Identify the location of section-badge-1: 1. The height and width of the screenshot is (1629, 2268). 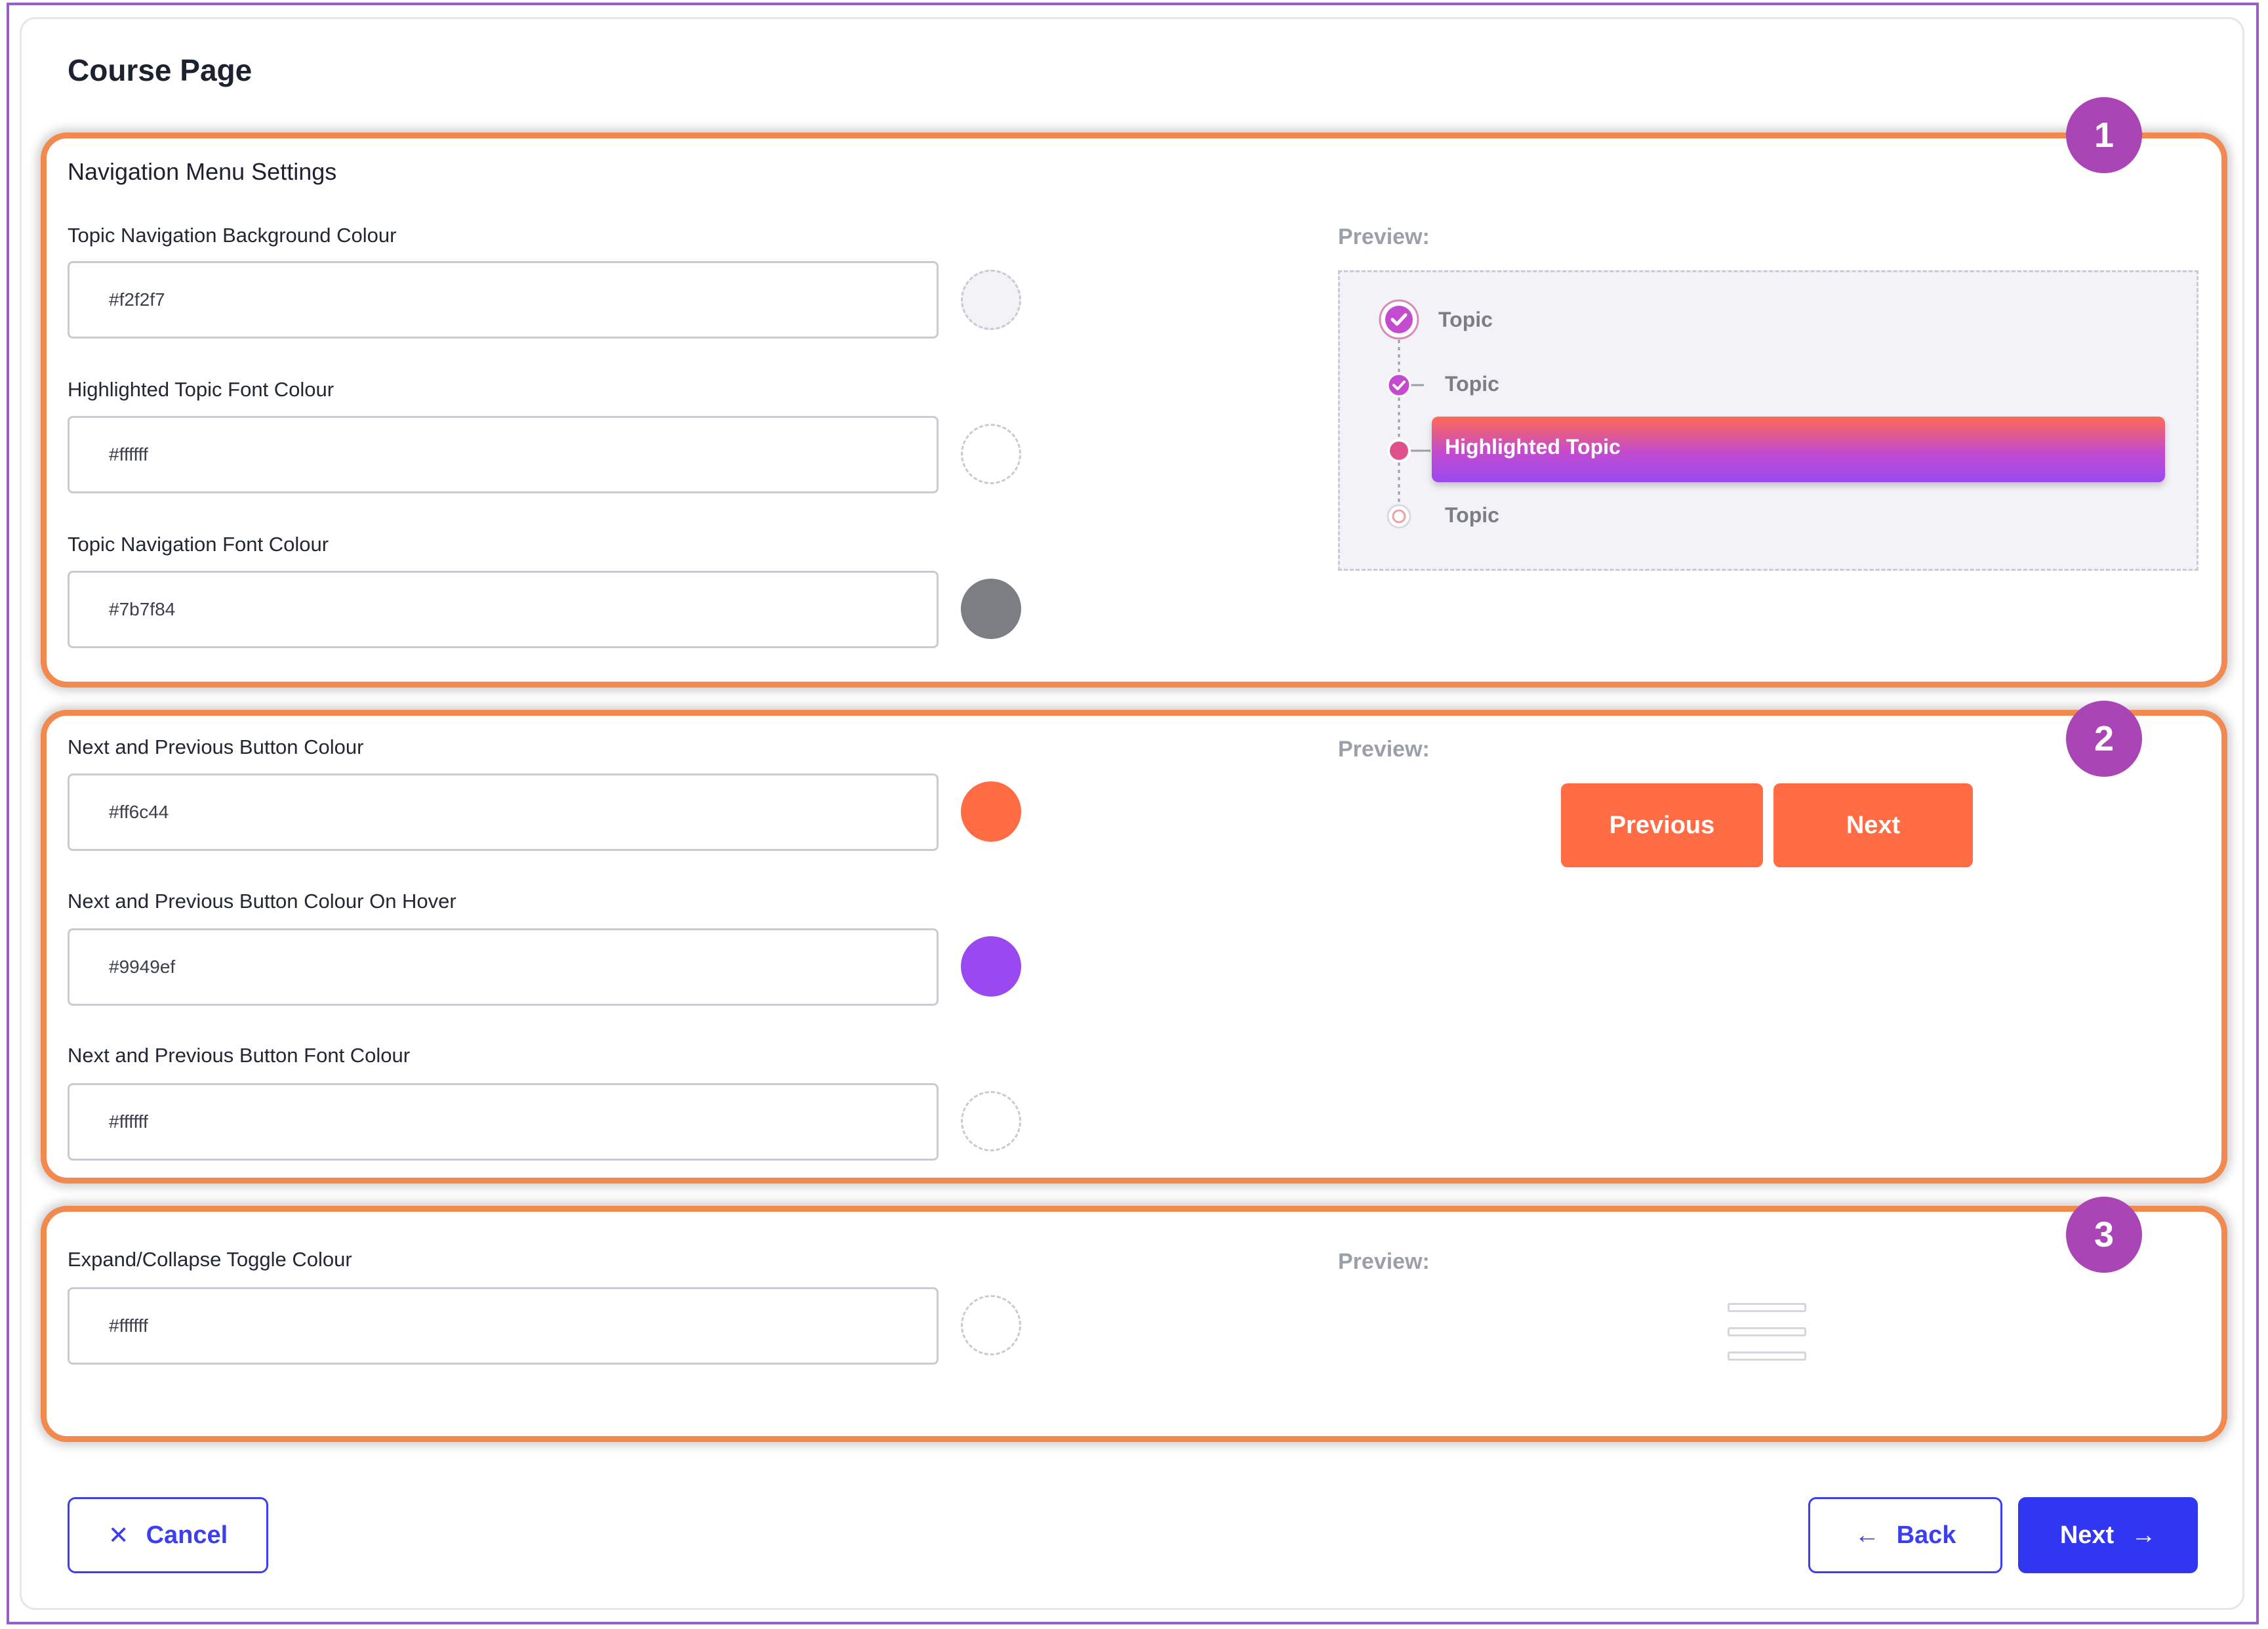
(2104, 135).